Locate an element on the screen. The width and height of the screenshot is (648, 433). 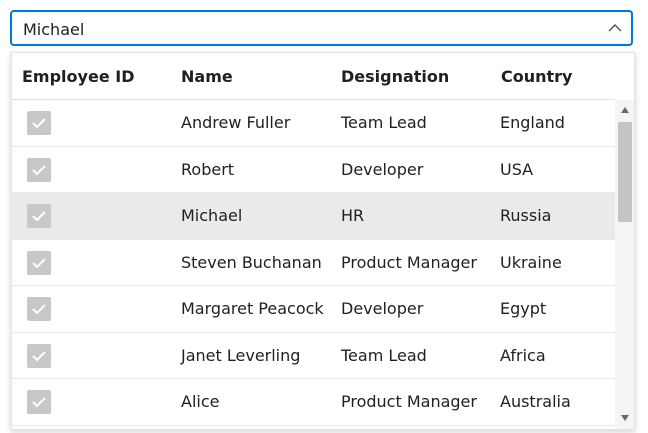
header-country: Country is located at coordinates (536, 76).